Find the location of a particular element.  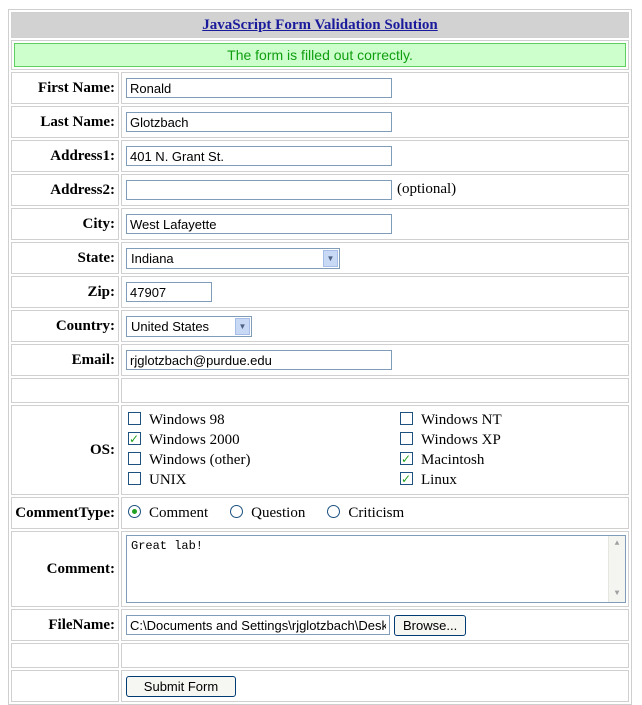

country-label: Country: is located at coordinates (65, 326).